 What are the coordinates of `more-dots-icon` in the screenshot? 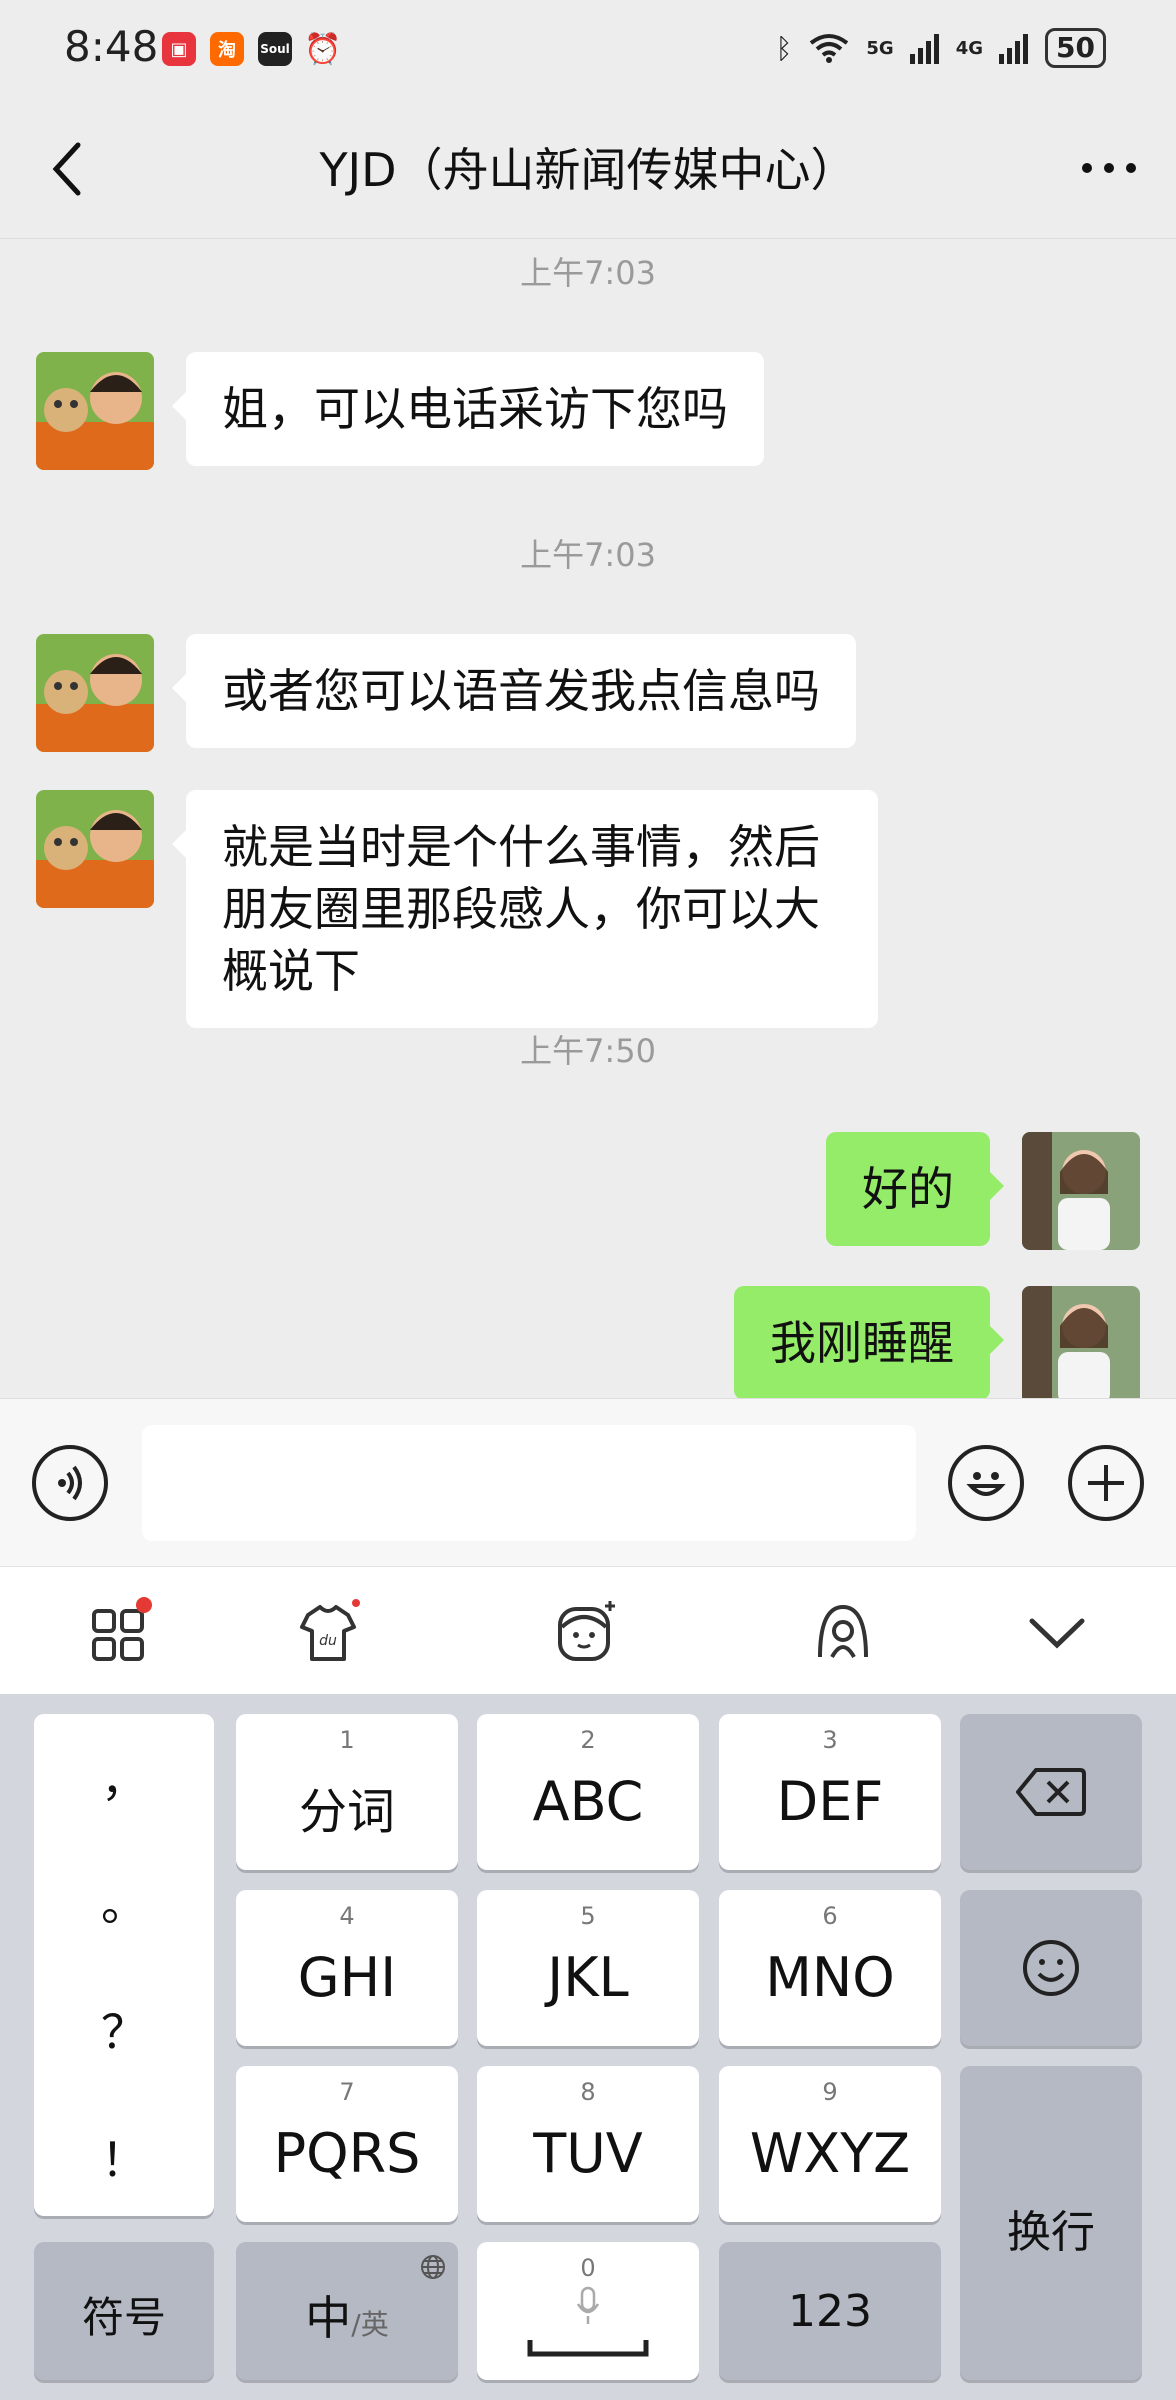 It's located at (1109, 168).